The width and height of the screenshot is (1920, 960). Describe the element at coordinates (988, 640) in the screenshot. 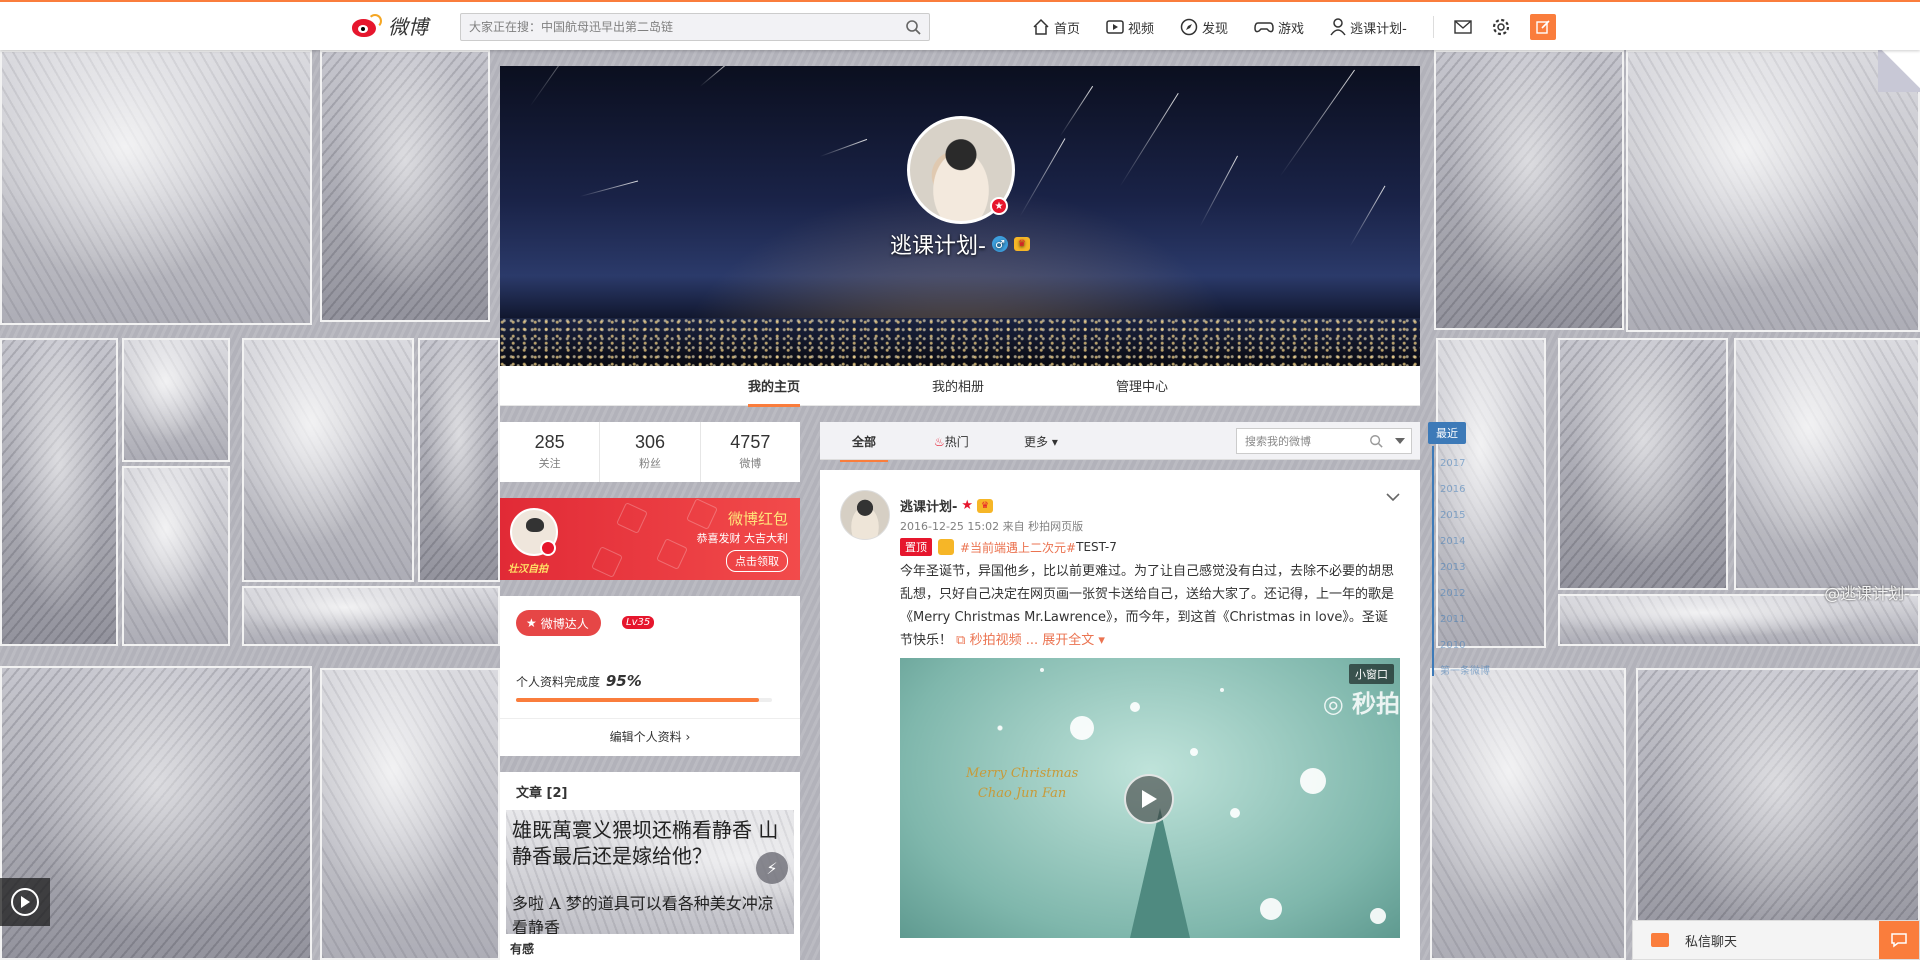

I see `video-link: ⧉ 秒拍视频` at that location.